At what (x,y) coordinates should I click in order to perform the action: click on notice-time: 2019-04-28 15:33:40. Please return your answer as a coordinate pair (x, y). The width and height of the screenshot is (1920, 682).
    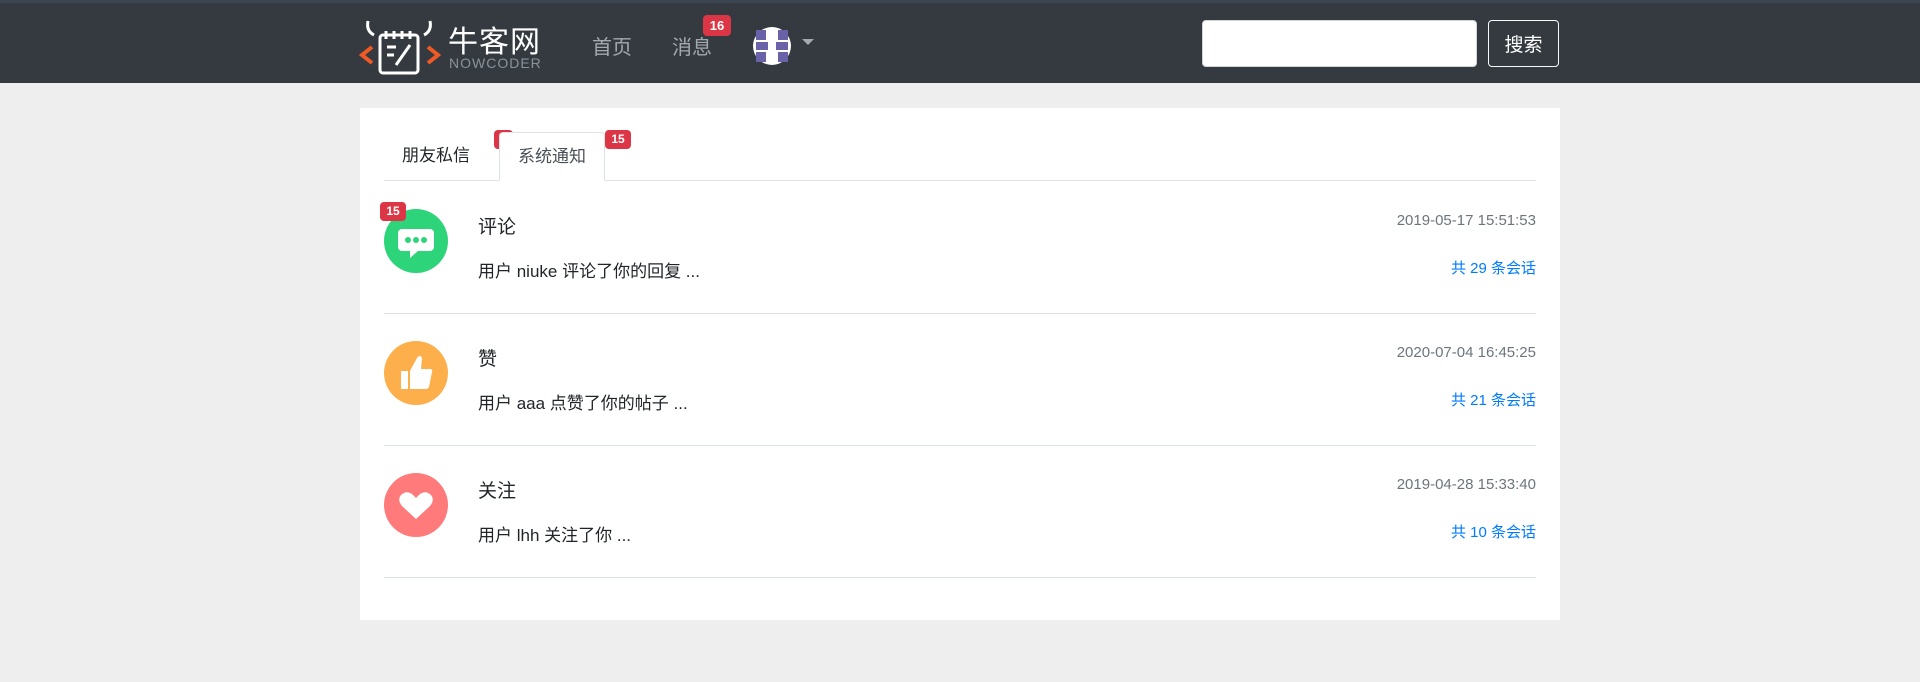
    Looking at the image, I should click on (1466, 484).